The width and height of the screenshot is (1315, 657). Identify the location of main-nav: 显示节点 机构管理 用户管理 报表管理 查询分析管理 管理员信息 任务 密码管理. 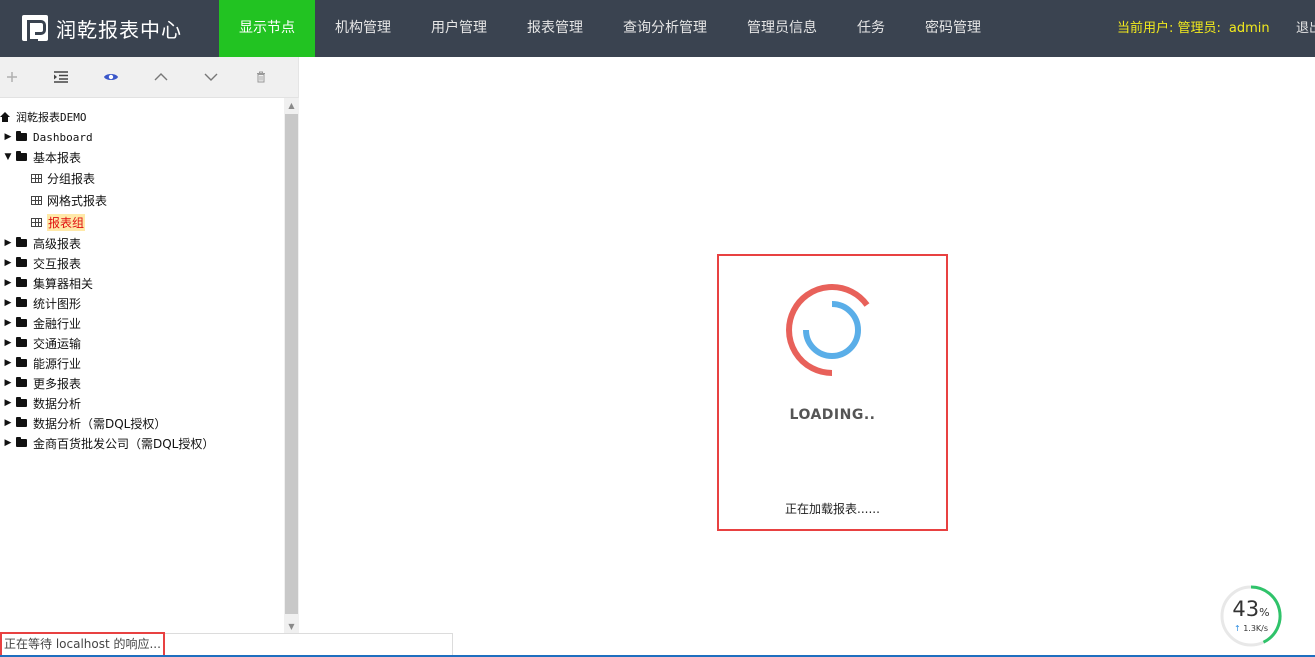
(610, 28).